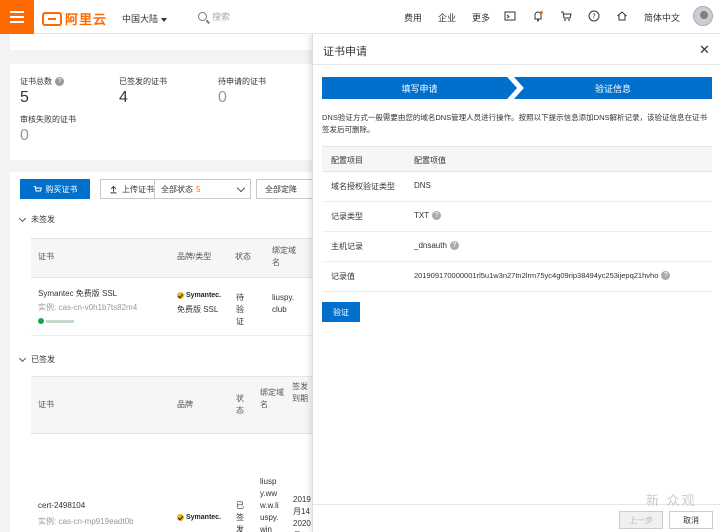 This screenshot has width=720, height=532. What do you see at coordinates (140, 19) in the screenshot?
I see `region-label: 中国大陆` at bounding box center [140, 19].